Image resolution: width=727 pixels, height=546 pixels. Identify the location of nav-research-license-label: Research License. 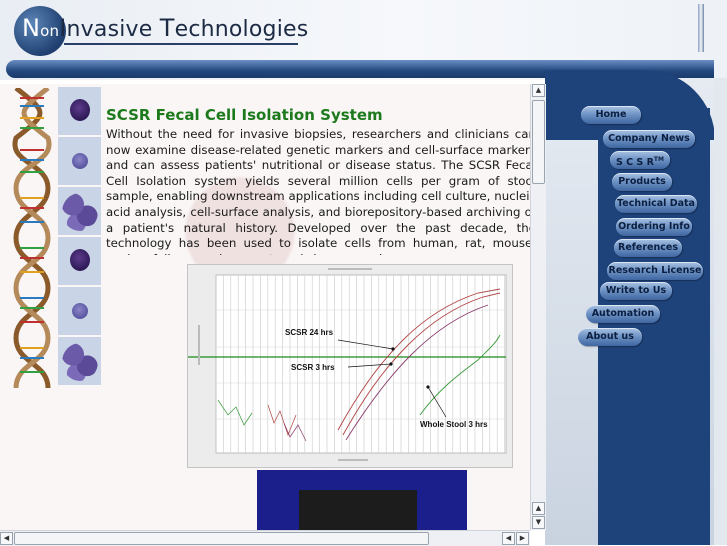
(655, 270).